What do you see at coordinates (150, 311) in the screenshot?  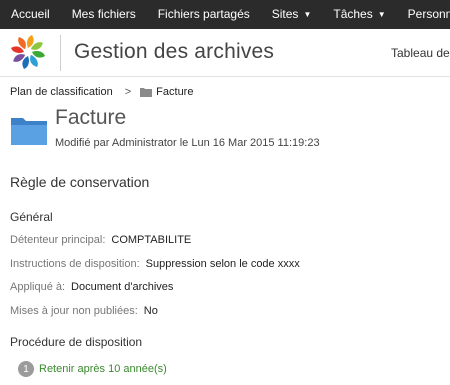 I see `prop-value: No` at bounding box center [150, 311].